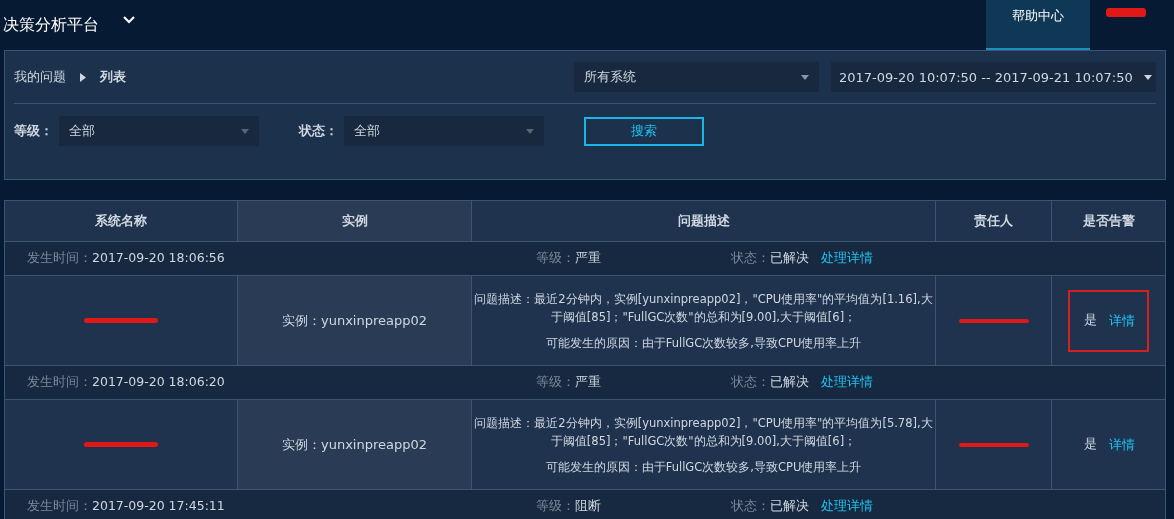  I want to click on column-header: 系统名称, so click(121, 221).